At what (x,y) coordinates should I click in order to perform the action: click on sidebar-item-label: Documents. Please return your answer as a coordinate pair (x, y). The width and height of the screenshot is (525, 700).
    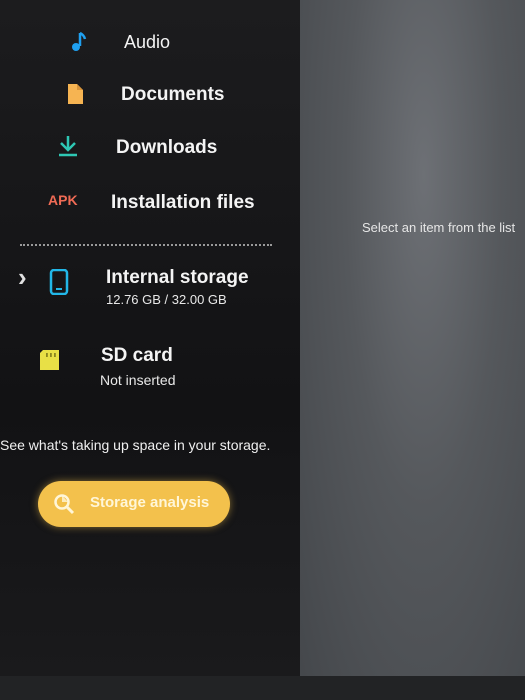
    Looking at the image, I should click on (173, 94).